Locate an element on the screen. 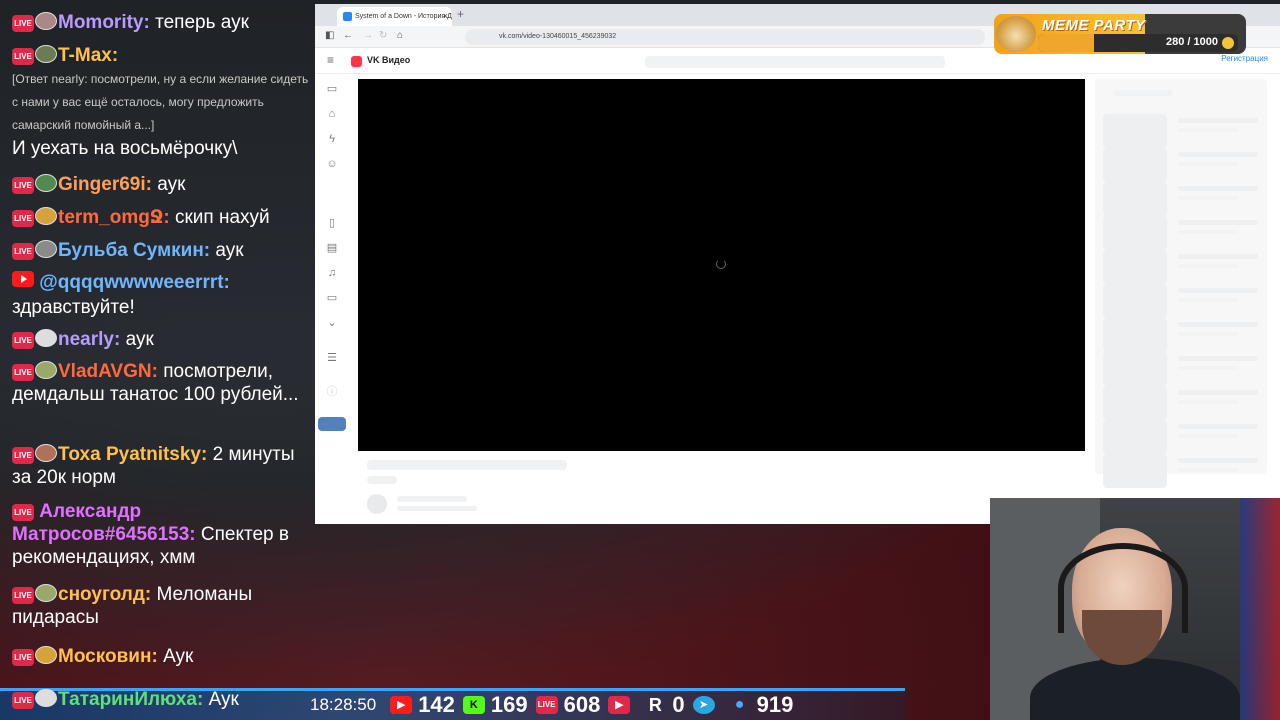  chat-message: LIVE nearly: аук is located at coordinates (161, 339).